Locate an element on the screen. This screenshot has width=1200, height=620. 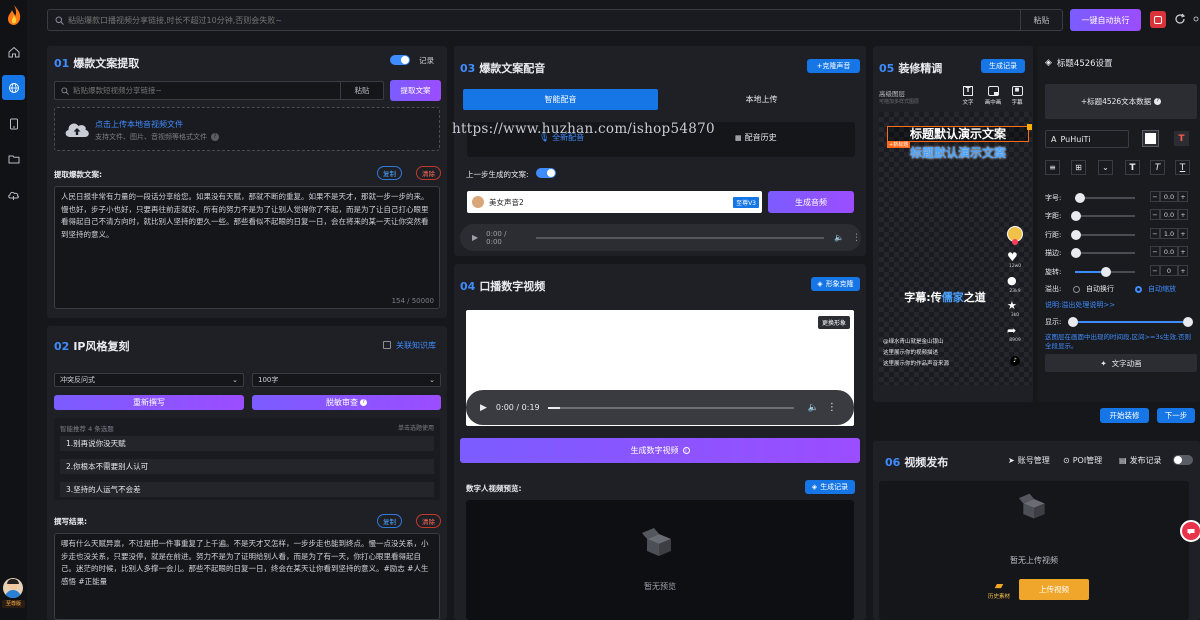
chat-float-icon is located at coordinates (1190, 531).